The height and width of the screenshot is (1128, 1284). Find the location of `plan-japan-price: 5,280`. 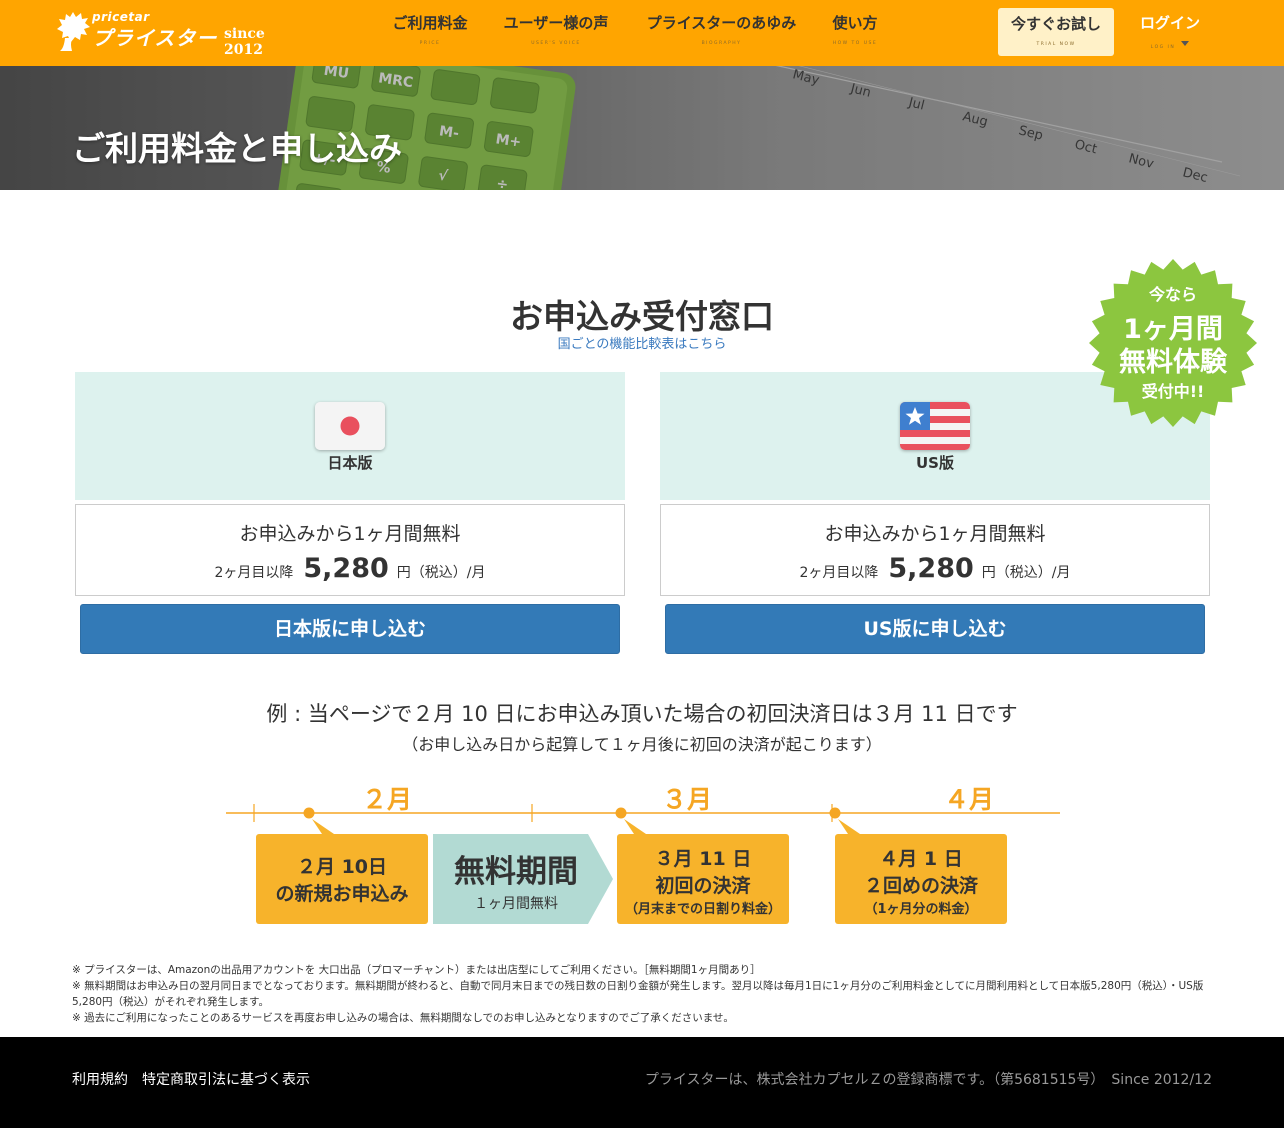

plan-japan-price: 5,280 is located at coordinates (346, 568).